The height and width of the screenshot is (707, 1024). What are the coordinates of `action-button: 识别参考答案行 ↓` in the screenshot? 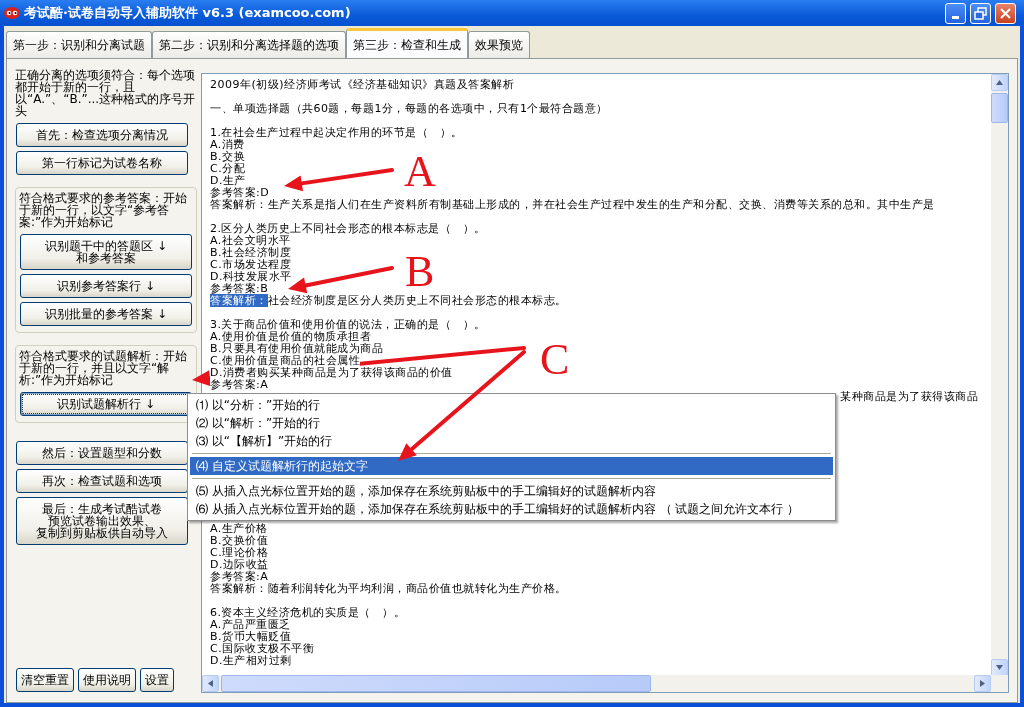 It's located at (106, 286).